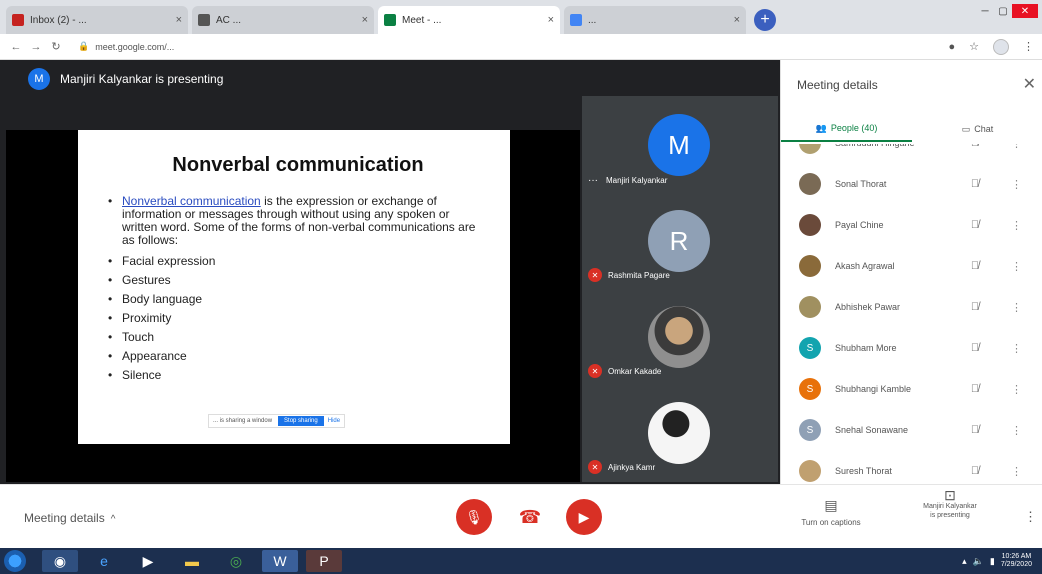  Describe the element at coordinates (911, 152) in the screenshot. I see `people-list-item: Samruddhi Hingane 🎙̸ ⋮` at that location.